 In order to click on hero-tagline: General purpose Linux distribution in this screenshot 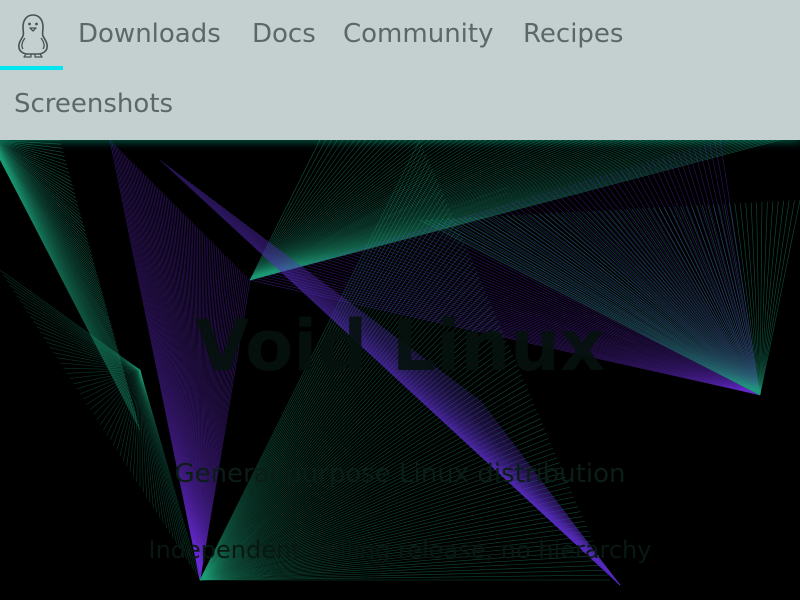, I will do `click(399, 474)`.